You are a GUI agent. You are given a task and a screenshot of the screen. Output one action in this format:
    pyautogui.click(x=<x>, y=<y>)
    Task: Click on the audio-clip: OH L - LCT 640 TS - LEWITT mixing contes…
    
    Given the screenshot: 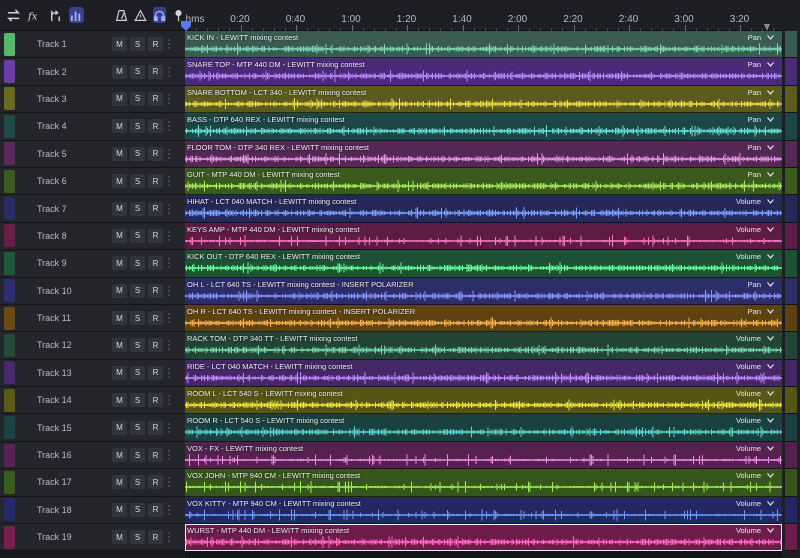 What is the action you would take?
    pyautogui.click(x=483, y=291)
    